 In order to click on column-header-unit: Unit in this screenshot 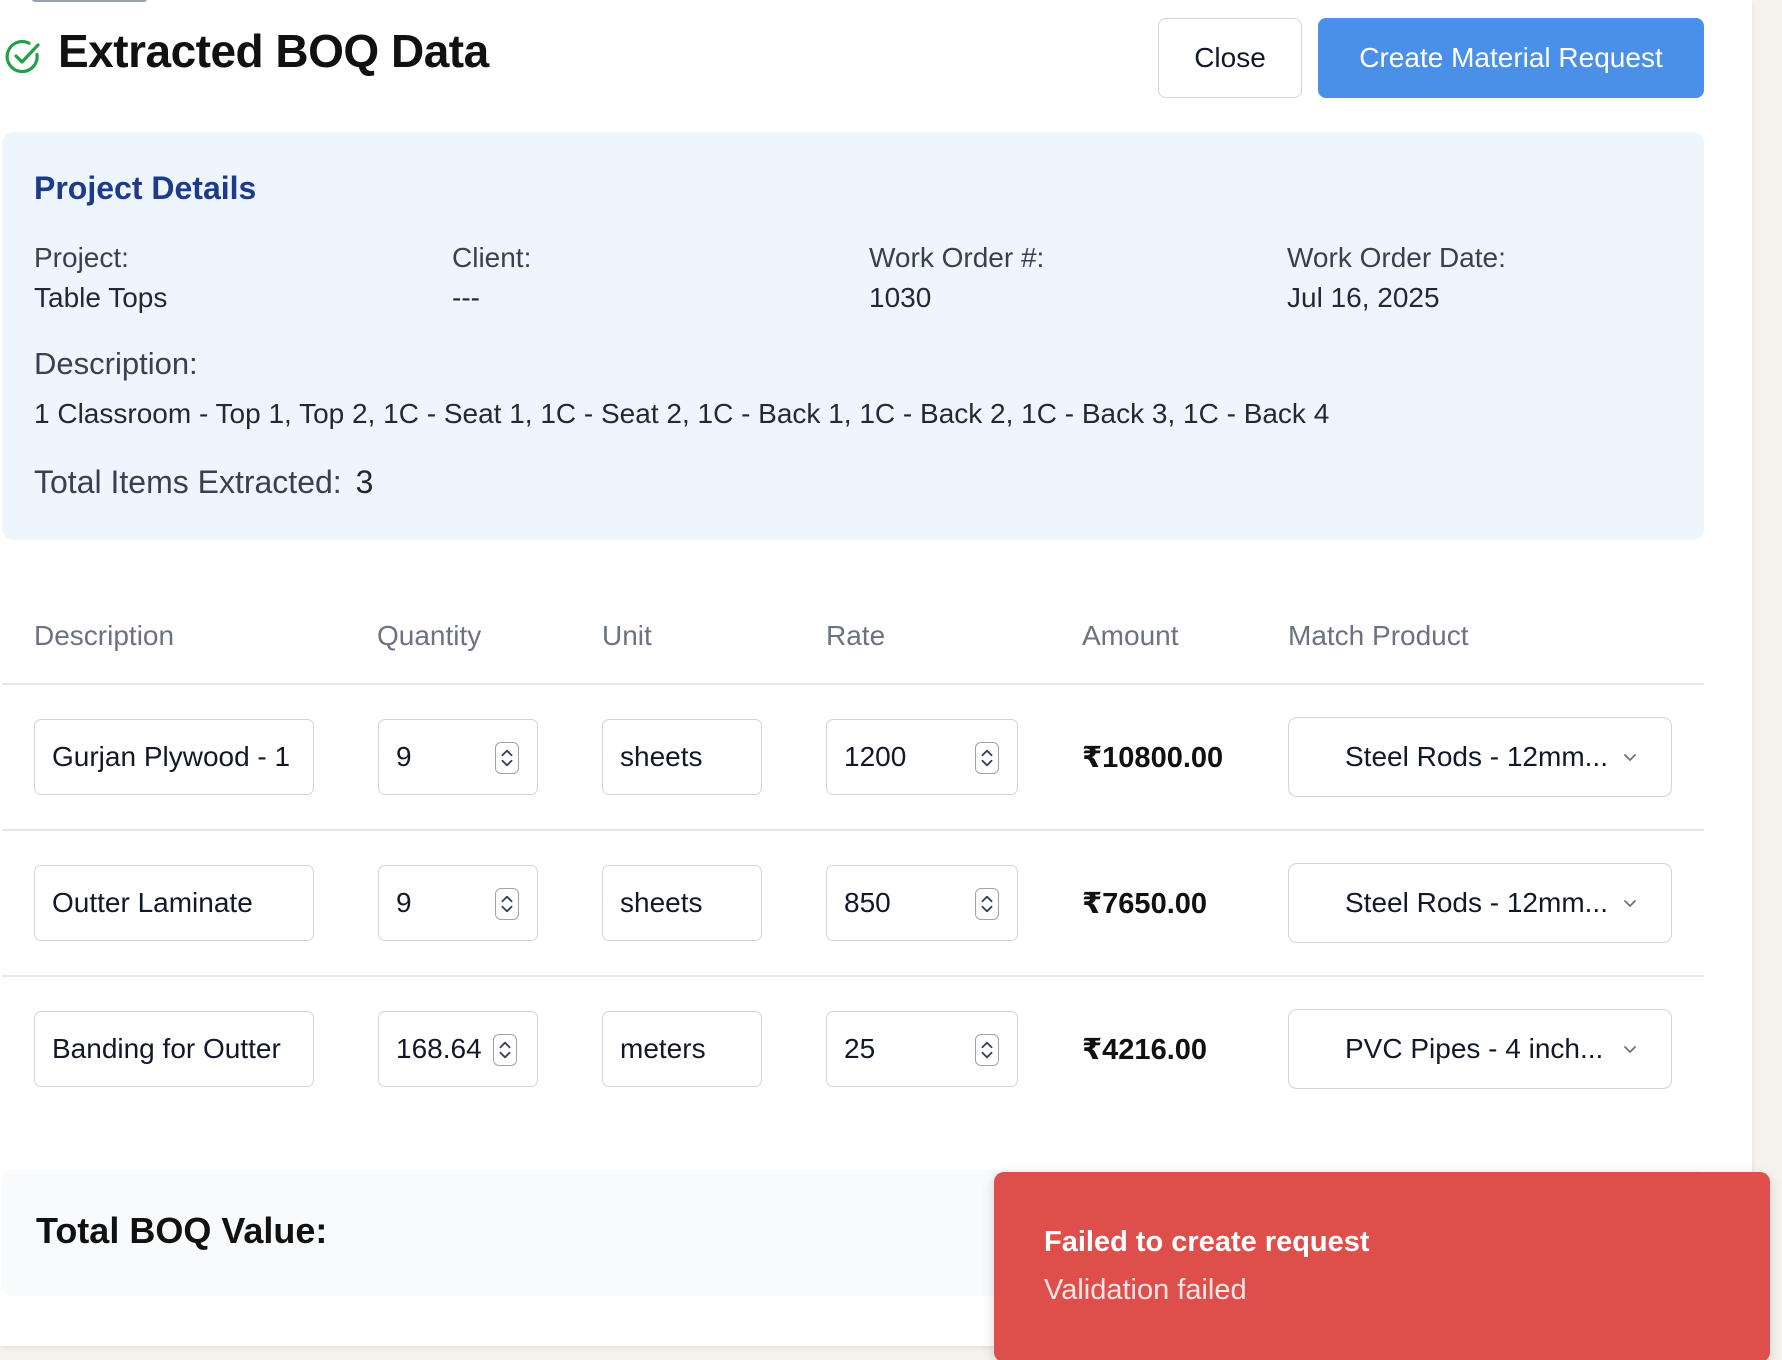, I will do `click(627, 635)`.